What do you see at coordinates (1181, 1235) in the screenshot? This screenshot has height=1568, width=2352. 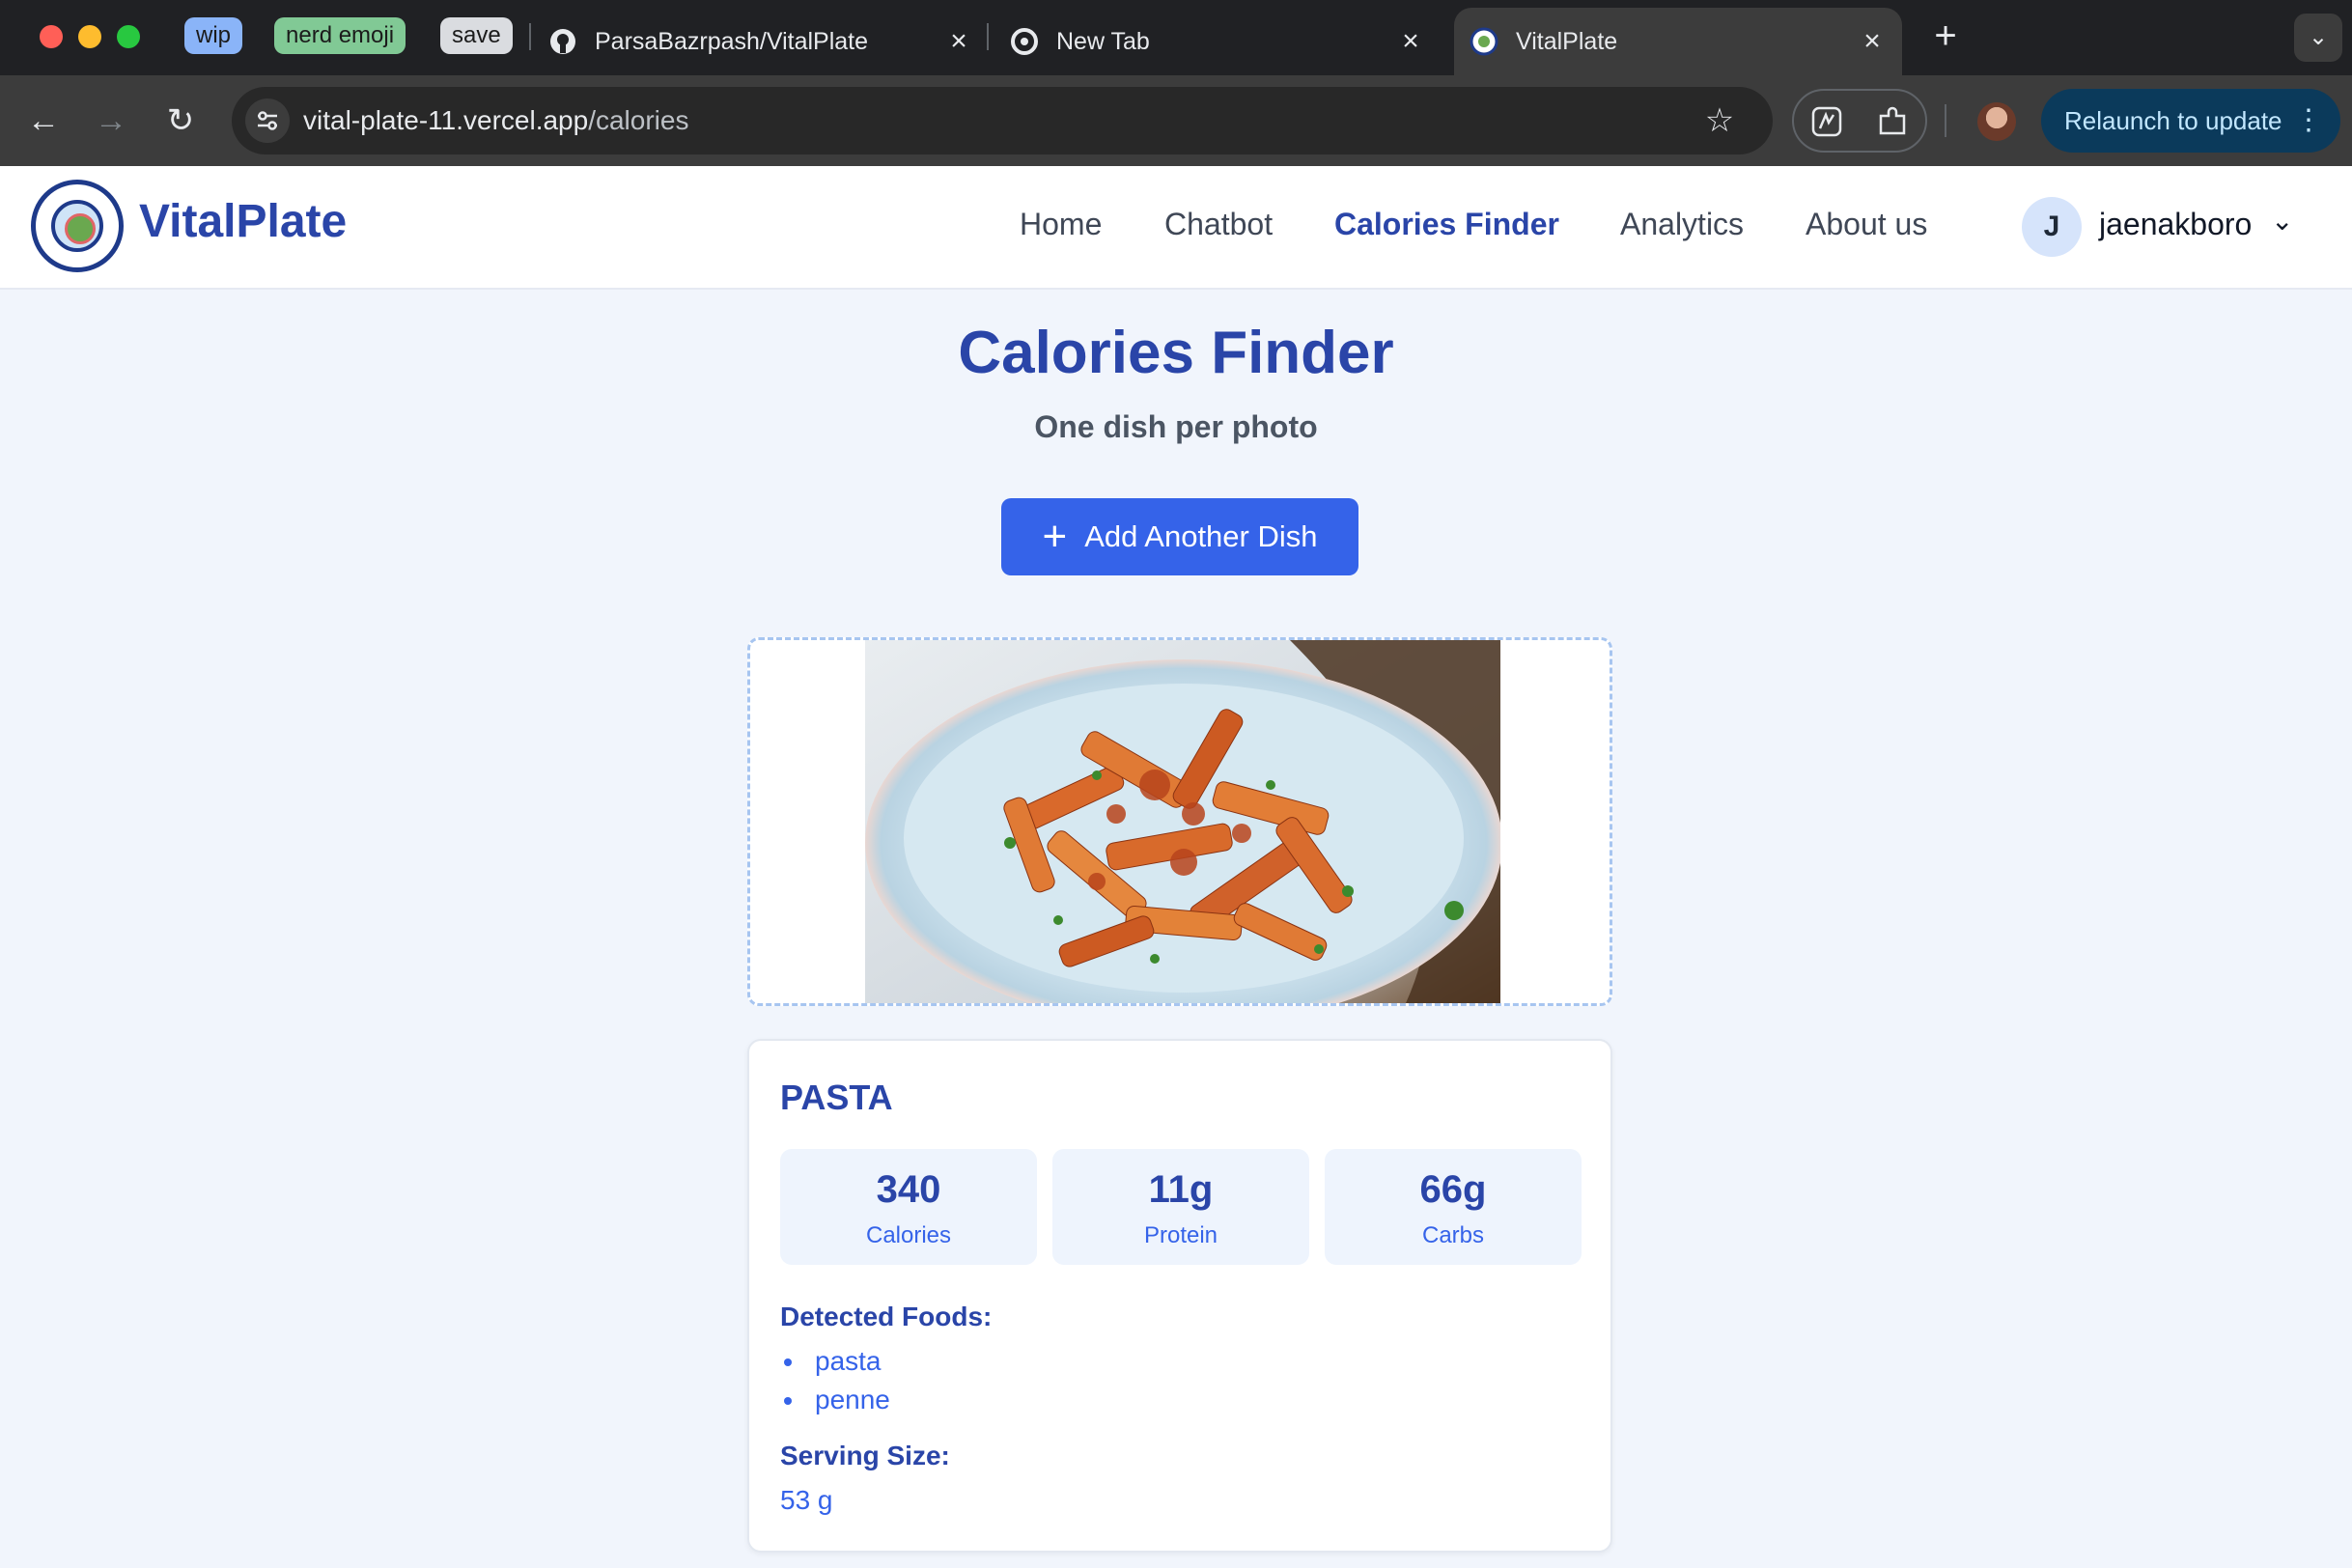 I see `stat-label: Protein` at bounding box center [1181, 1235].